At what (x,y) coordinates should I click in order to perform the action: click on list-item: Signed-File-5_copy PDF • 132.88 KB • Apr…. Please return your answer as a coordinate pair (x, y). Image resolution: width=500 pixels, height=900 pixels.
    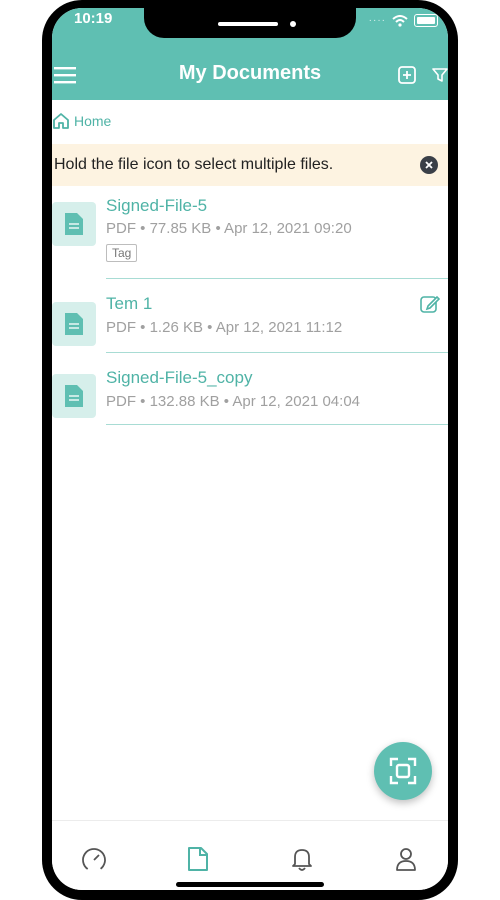
    Looking at the image, I should click on (250, 393).